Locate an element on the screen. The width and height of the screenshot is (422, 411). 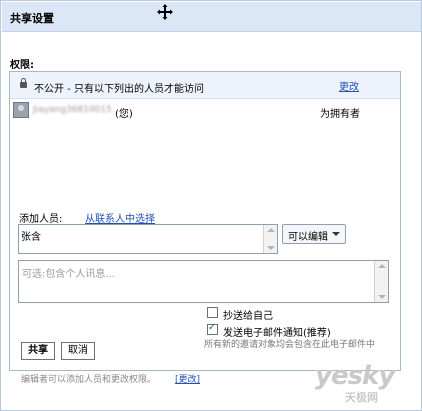
dialog-title: 共享设置 is located at coordinates (32, 18).